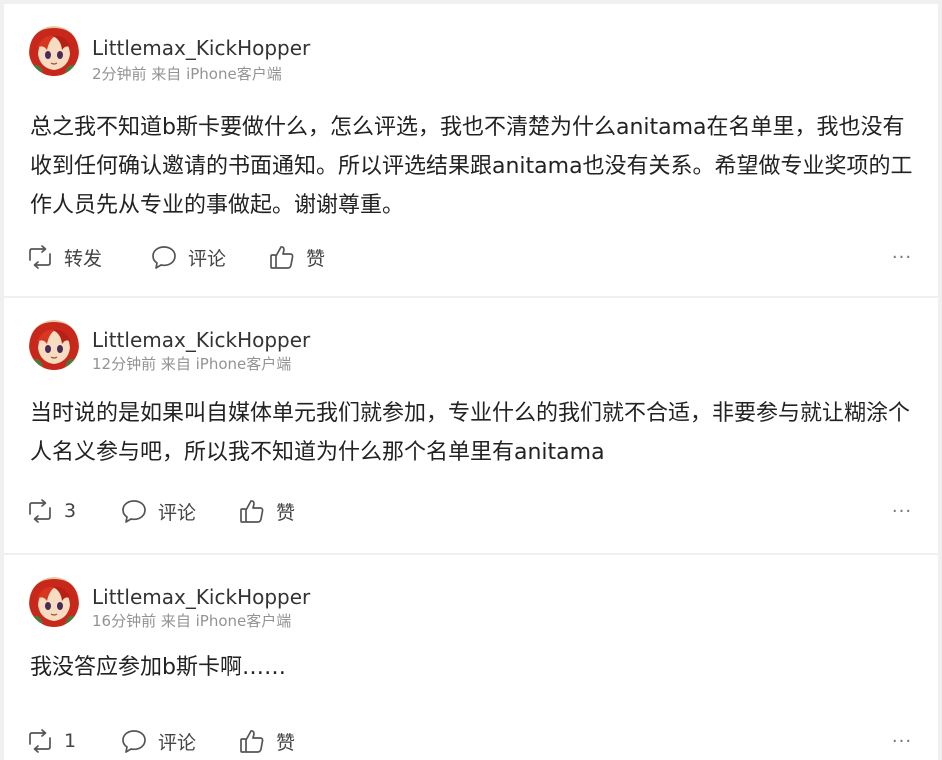 This screenshot has height=760, width=942. I want to click on post-meta: 16分钟前 来自 iPhone客户端, so click(192, 621).